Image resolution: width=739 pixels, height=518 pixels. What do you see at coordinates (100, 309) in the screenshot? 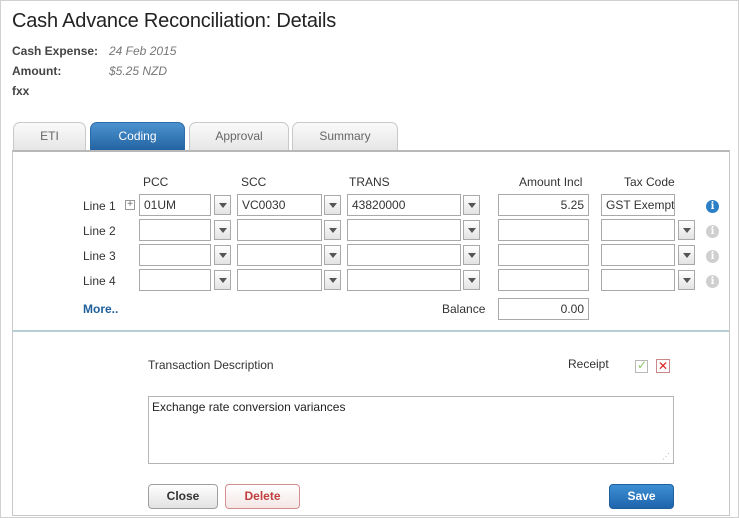
I see `more-lines-link: More..` at bounding box center [100, 309].